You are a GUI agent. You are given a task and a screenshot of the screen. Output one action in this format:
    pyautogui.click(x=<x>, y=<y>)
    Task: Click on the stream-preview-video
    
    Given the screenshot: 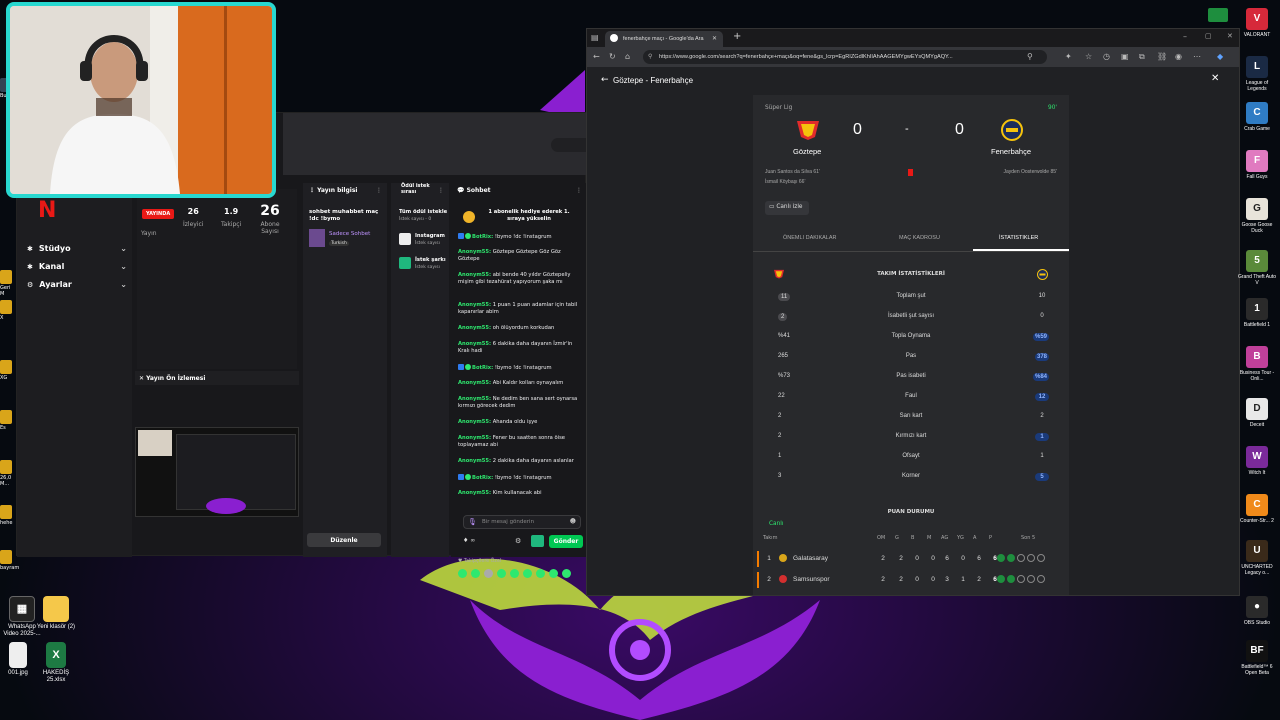 What is the action you would take?
    pyautogui.click(x=217, y=472)
    